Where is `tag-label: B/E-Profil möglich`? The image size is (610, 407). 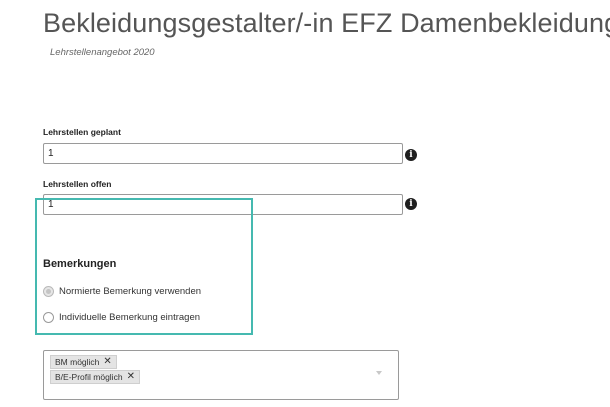 tag-label: B/E-Profil möglich is located at coordinates (89, 377).